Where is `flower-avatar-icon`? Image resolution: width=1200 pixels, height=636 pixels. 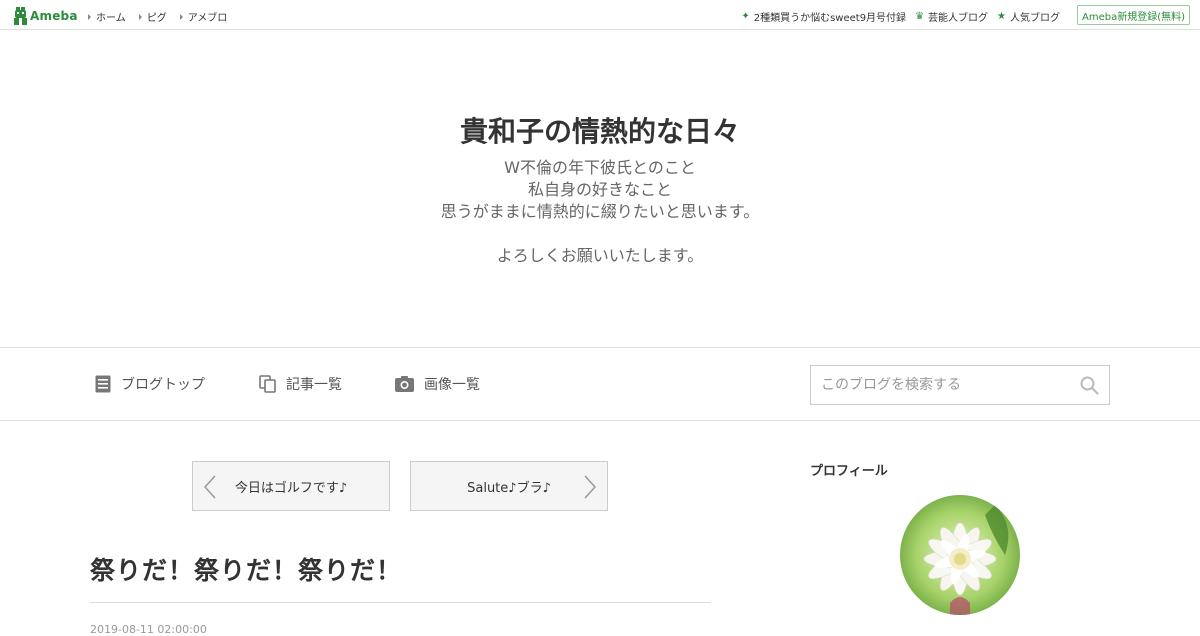 flower-avatar-icon is located at coordinates (960, 555).